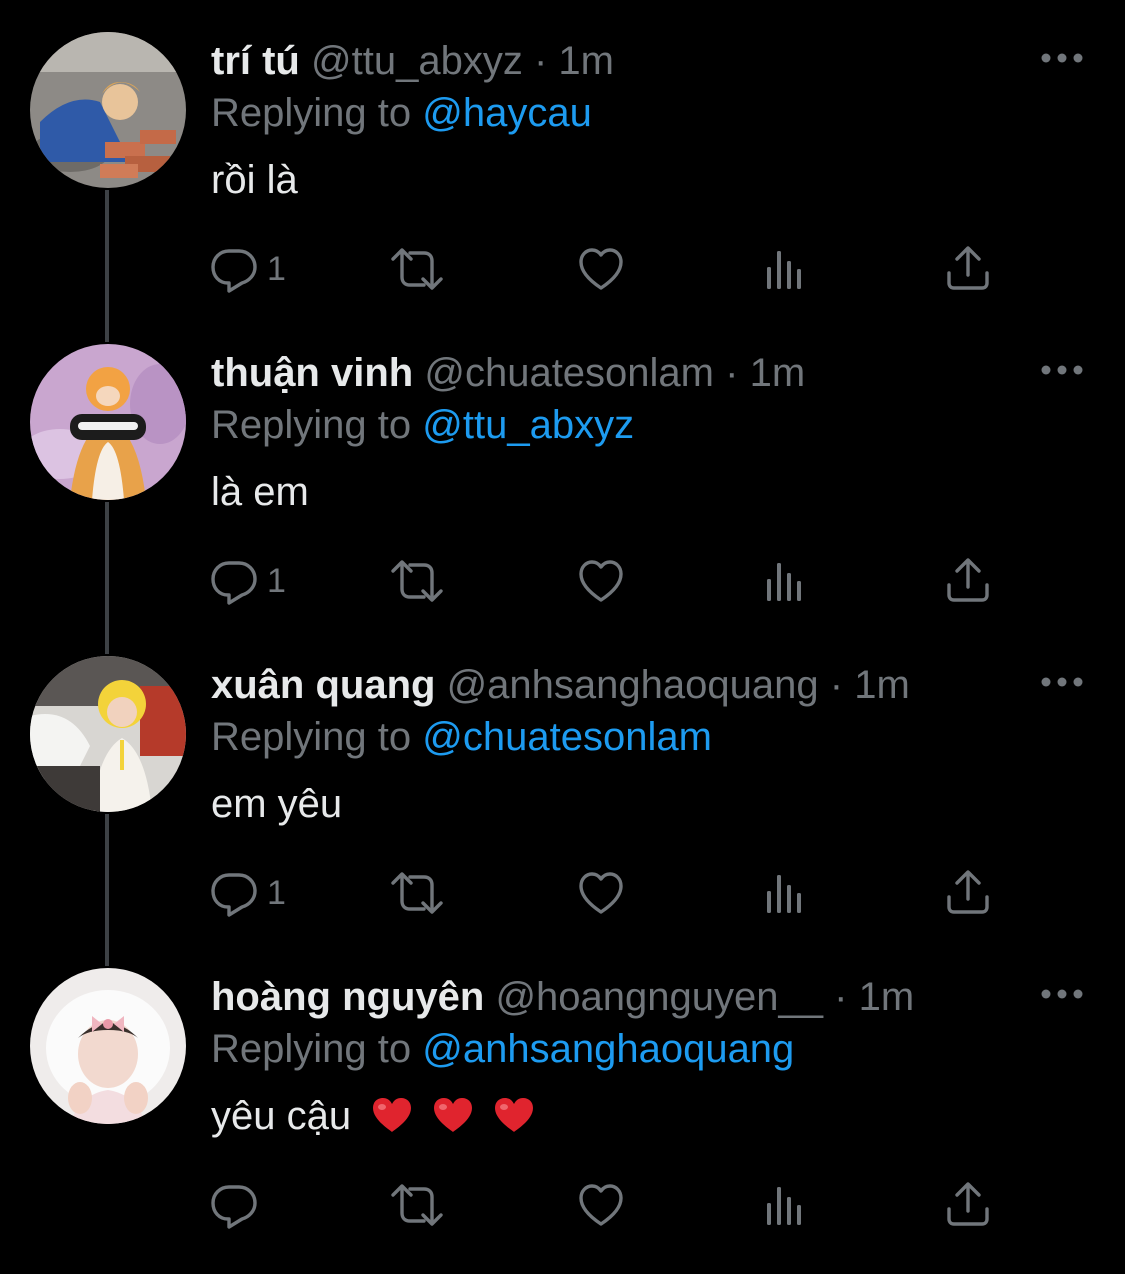  I want to click on tweet-text-row: yêu cậu, so click(372, 1116).